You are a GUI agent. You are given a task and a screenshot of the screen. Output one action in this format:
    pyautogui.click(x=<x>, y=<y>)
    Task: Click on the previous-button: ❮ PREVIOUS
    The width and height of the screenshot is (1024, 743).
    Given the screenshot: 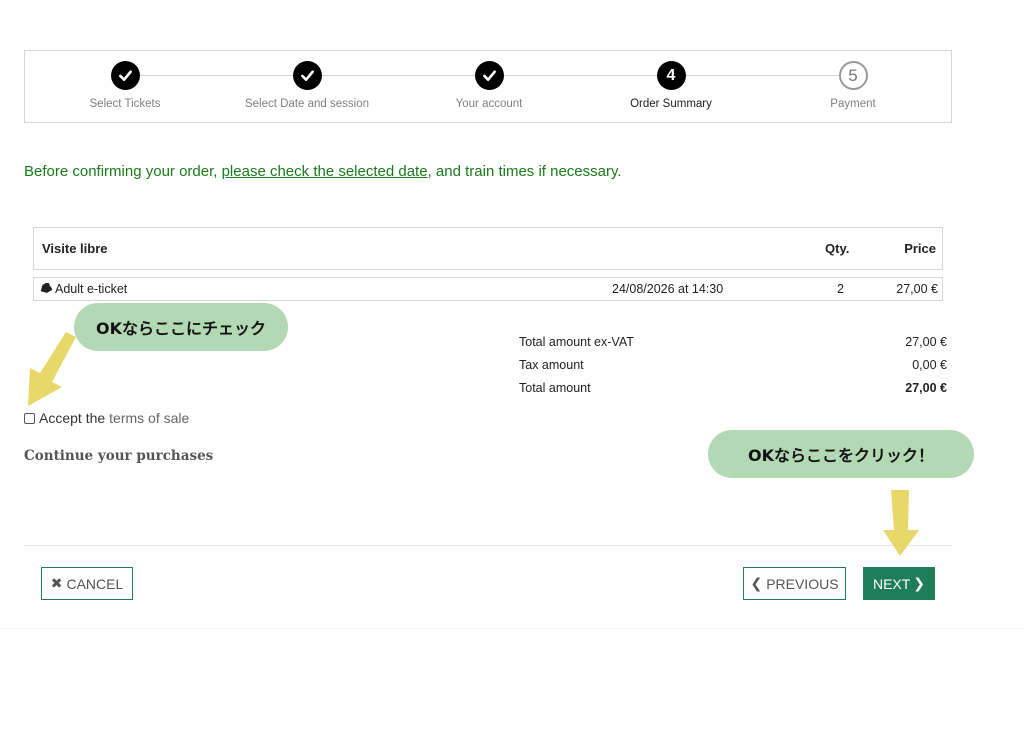 What is the action you would take?
    pyautogui.click(x=794, y=583)
    